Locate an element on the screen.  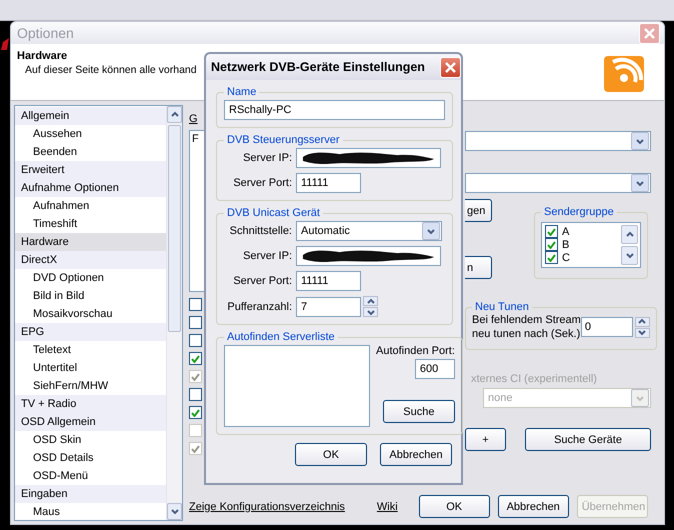
tree-item: Erweitert is located at coordinates (90, 170).